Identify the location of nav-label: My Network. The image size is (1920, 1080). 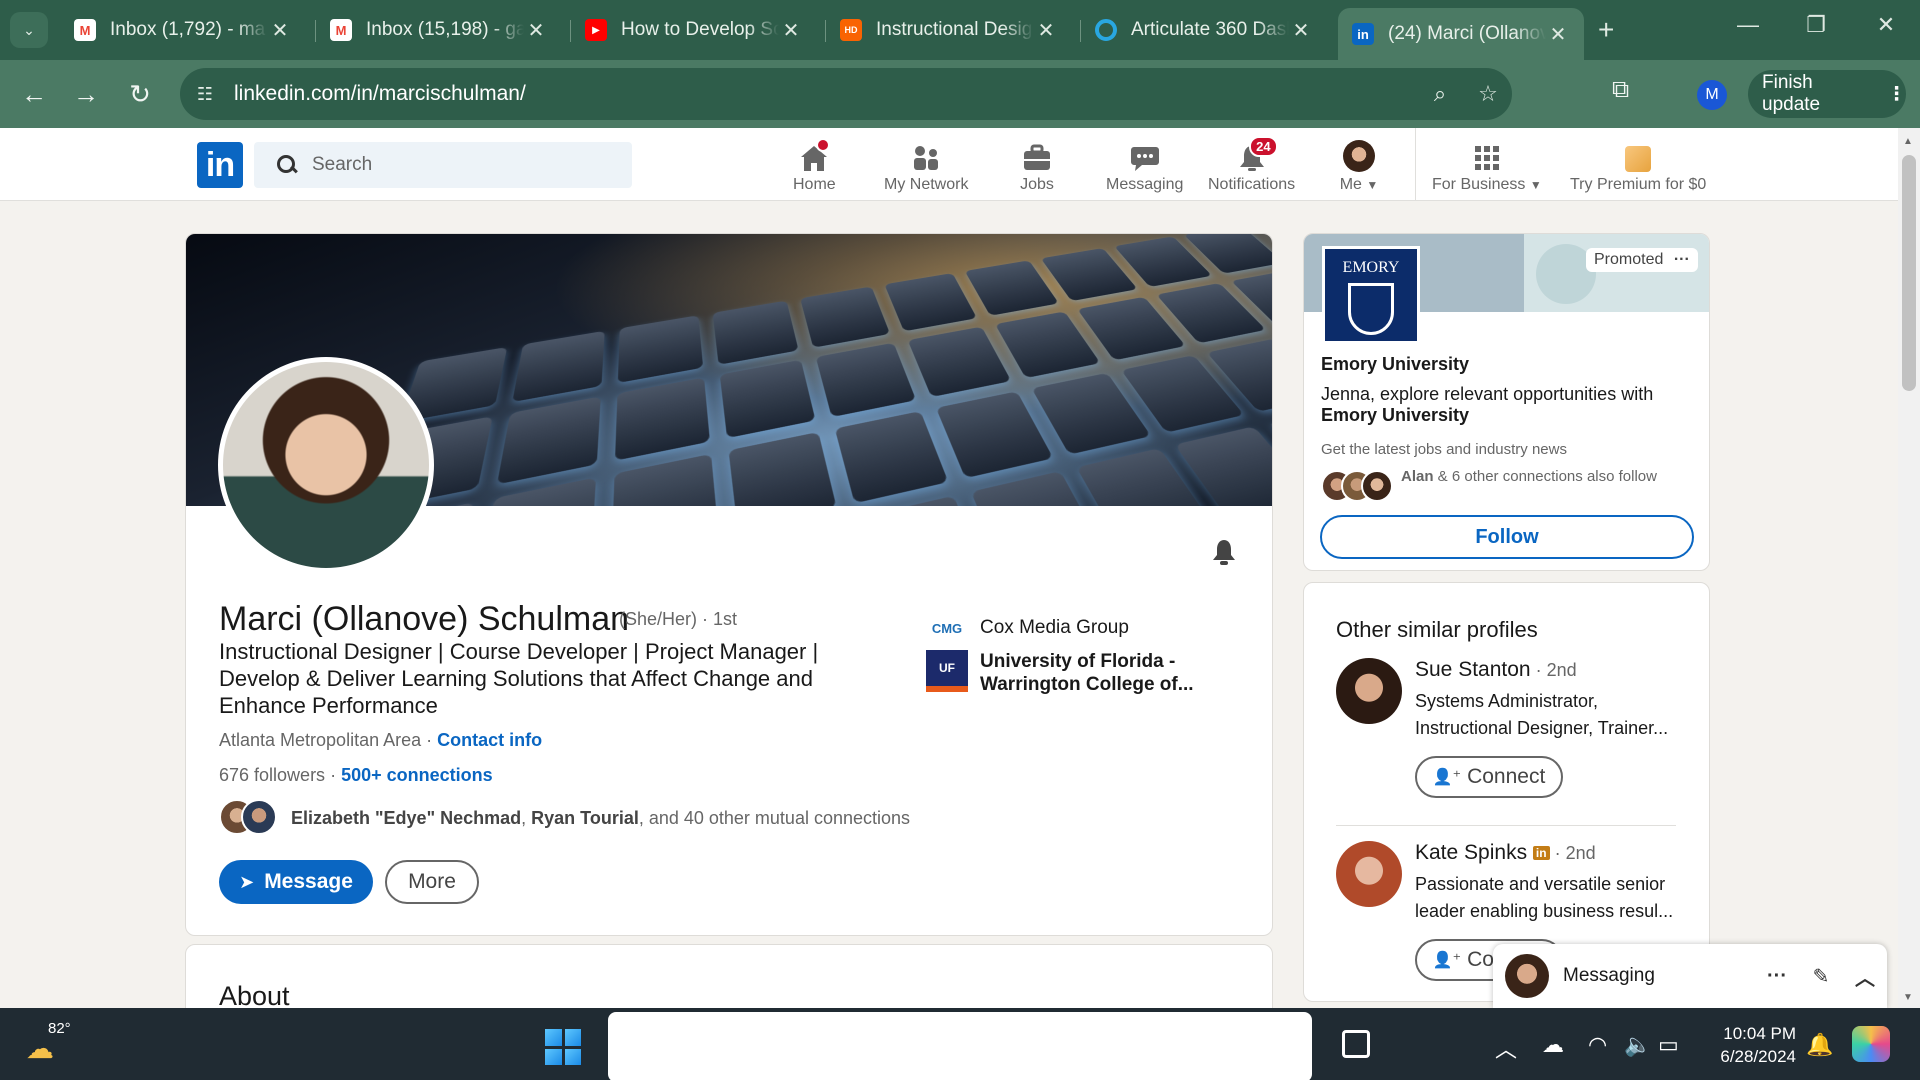
(926, 184).